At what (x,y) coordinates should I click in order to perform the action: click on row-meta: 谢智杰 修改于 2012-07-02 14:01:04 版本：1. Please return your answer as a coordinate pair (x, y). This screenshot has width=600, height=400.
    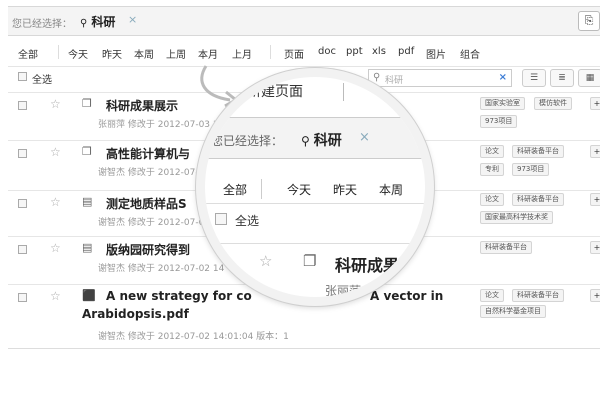
    Looking at the image, I should click on (193, 337).